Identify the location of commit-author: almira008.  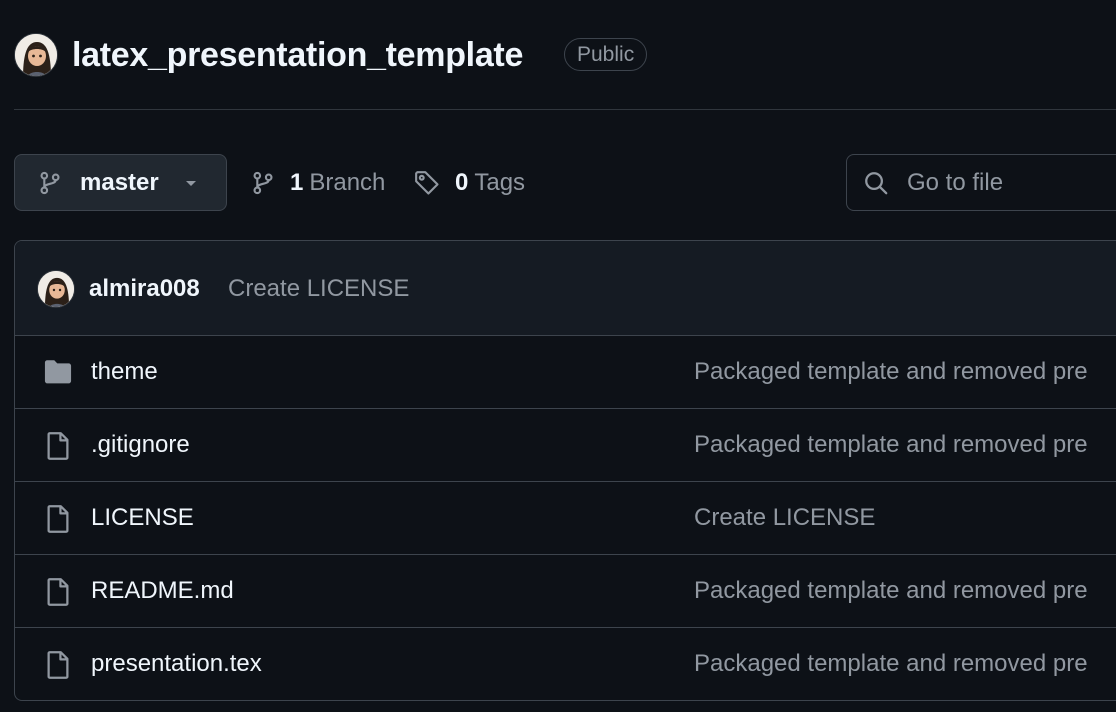
(144, 288).